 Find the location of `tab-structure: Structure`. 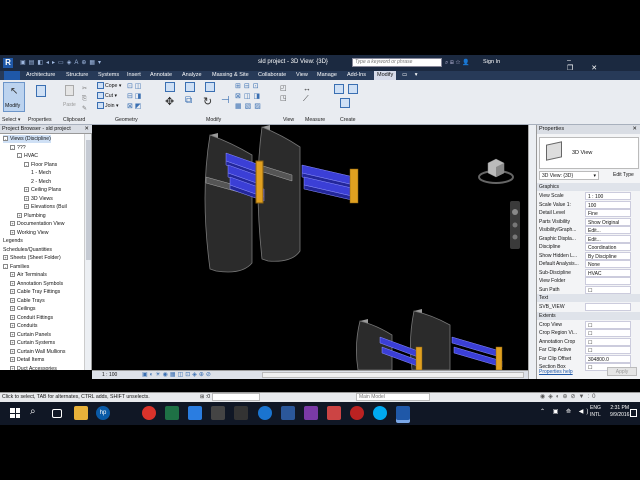

tab-structure: Structure is located at coordinates (77, 75).